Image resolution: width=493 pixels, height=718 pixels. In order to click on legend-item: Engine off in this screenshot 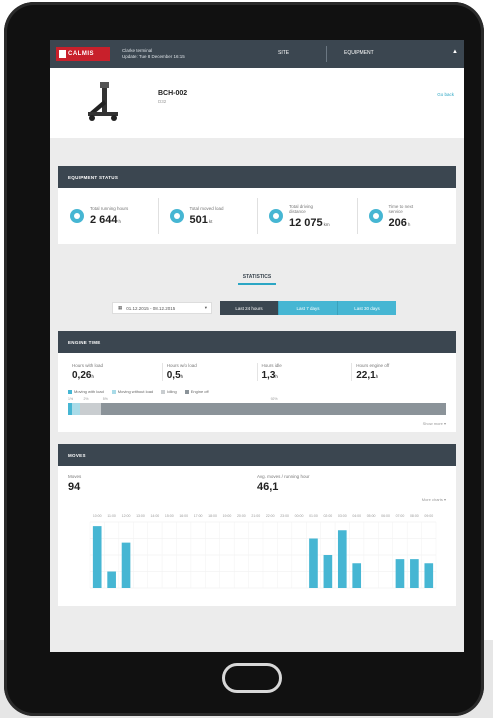, I will do `click(196, 391)`.